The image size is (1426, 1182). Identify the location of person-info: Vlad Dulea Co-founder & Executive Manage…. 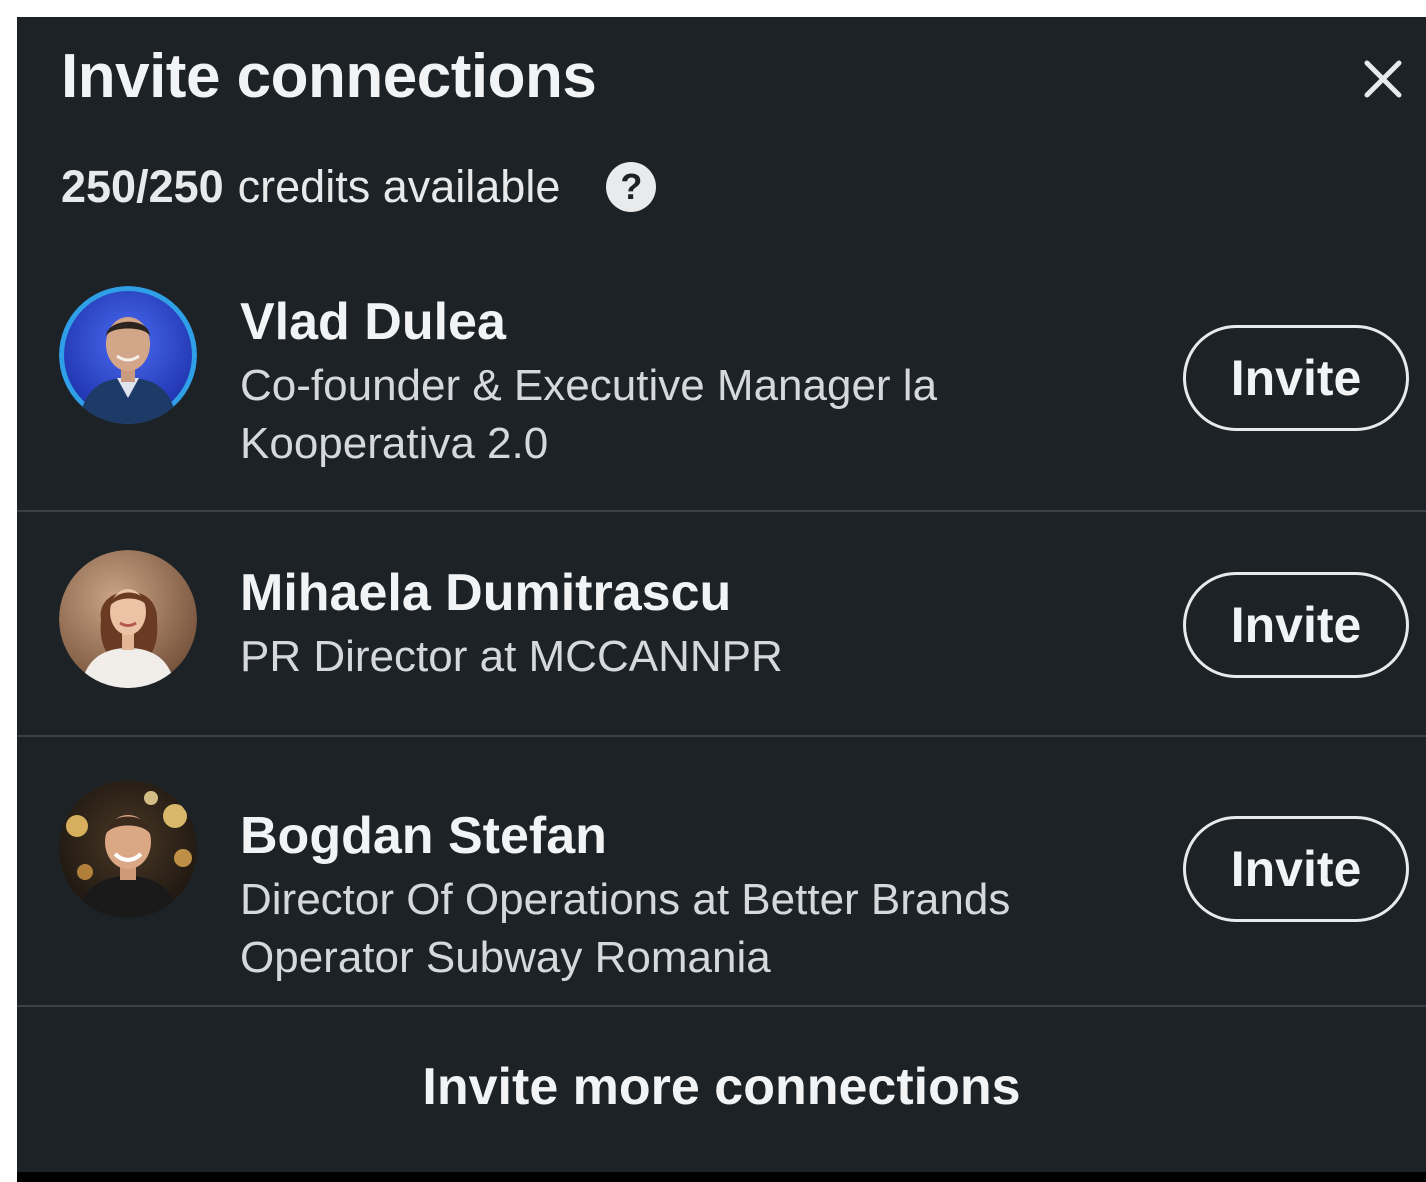
(700, 382).